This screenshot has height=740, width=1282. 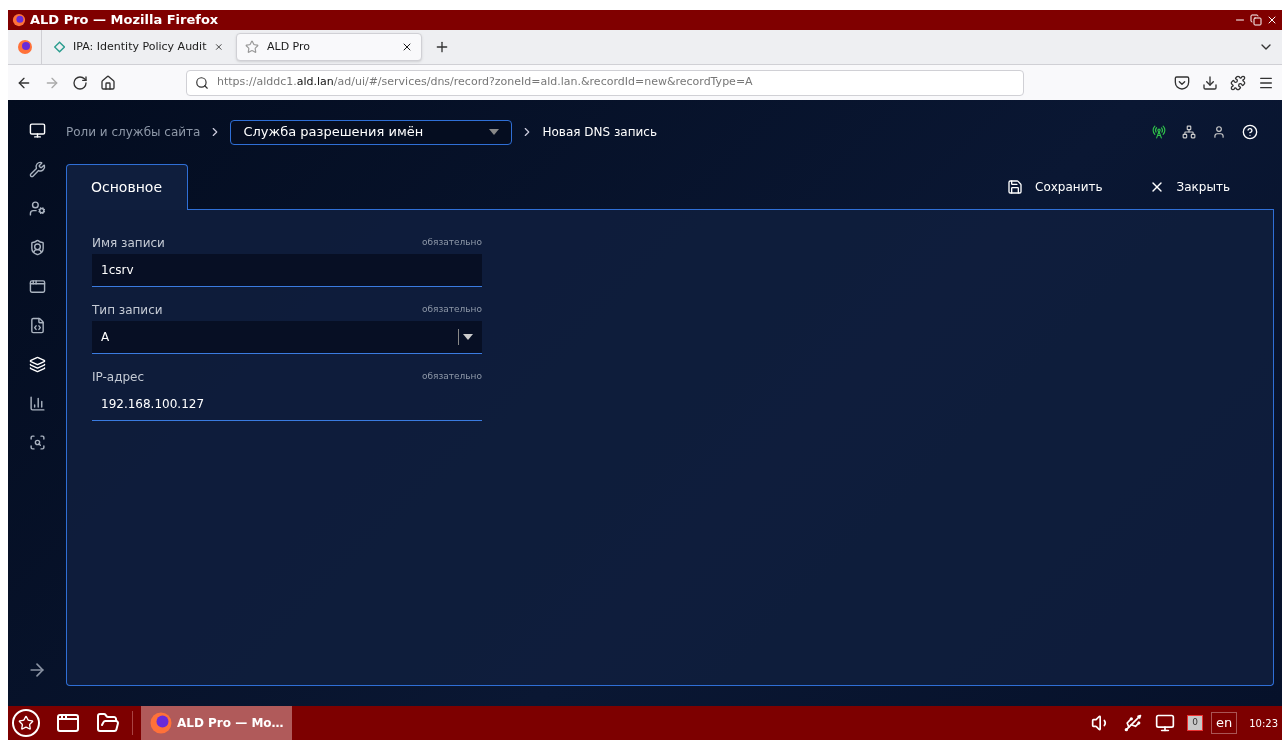 What do you see at coordinates (1219, 132) in the screenshot?
I see `user-icon` at bounding box center [1219, 132].